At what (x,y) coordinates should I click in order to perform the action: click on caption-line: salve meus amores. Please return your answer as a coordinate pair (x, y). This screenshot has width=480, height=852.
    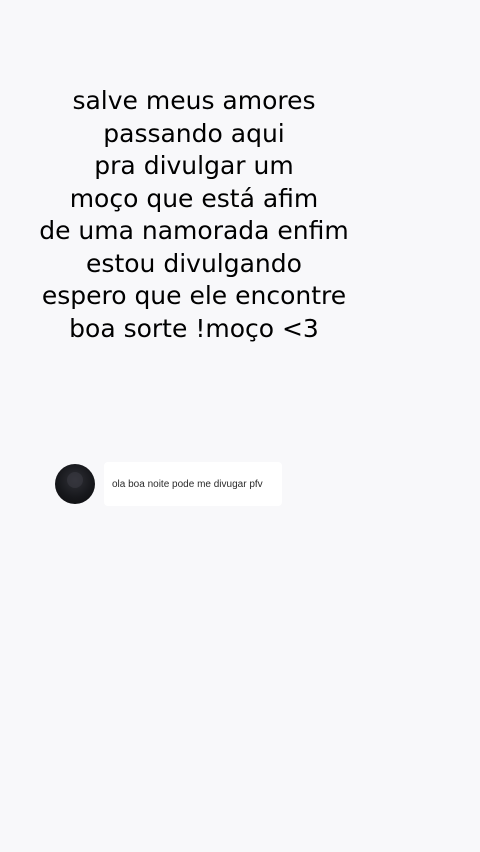
    Looking at the image, I should click on (194, 100).